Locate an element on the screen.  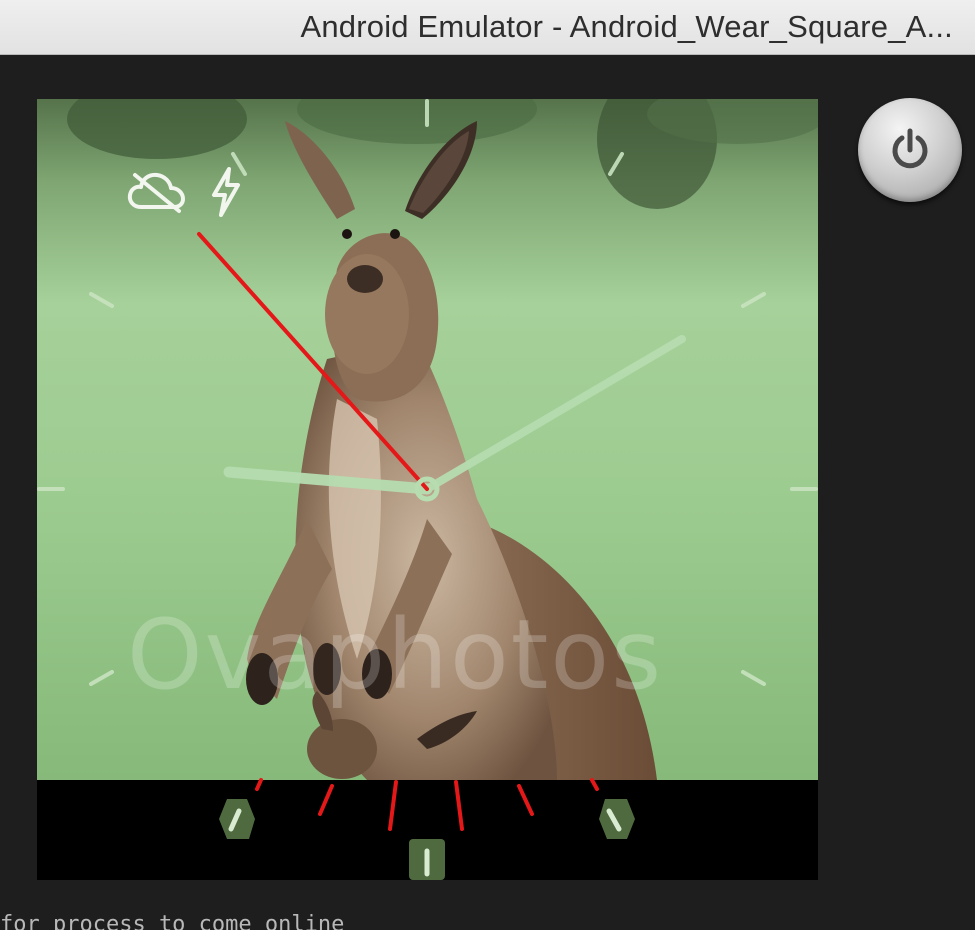
flash-icon is located at coordinates (226, 192).